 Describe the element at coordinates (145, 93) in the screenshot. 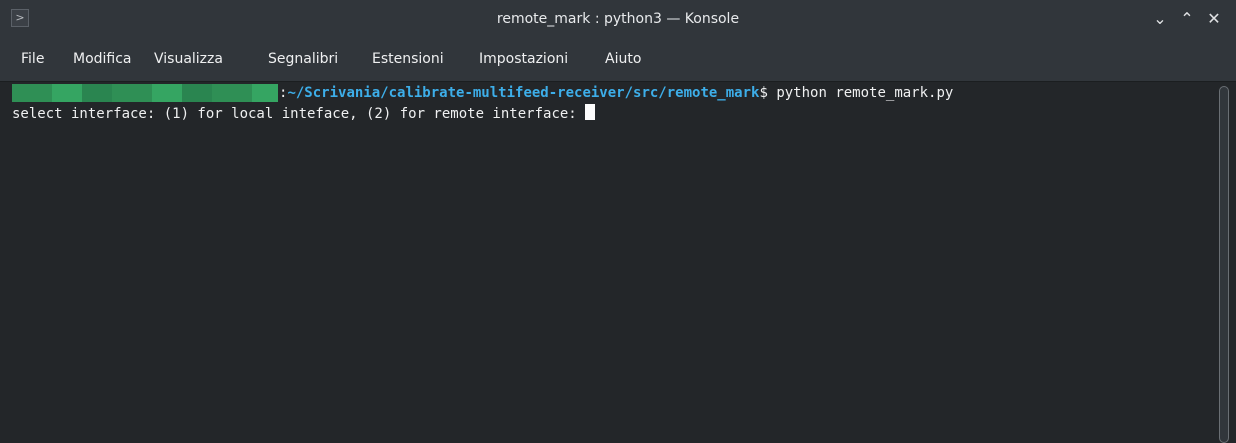

I see `redacted-user-host` at that location.